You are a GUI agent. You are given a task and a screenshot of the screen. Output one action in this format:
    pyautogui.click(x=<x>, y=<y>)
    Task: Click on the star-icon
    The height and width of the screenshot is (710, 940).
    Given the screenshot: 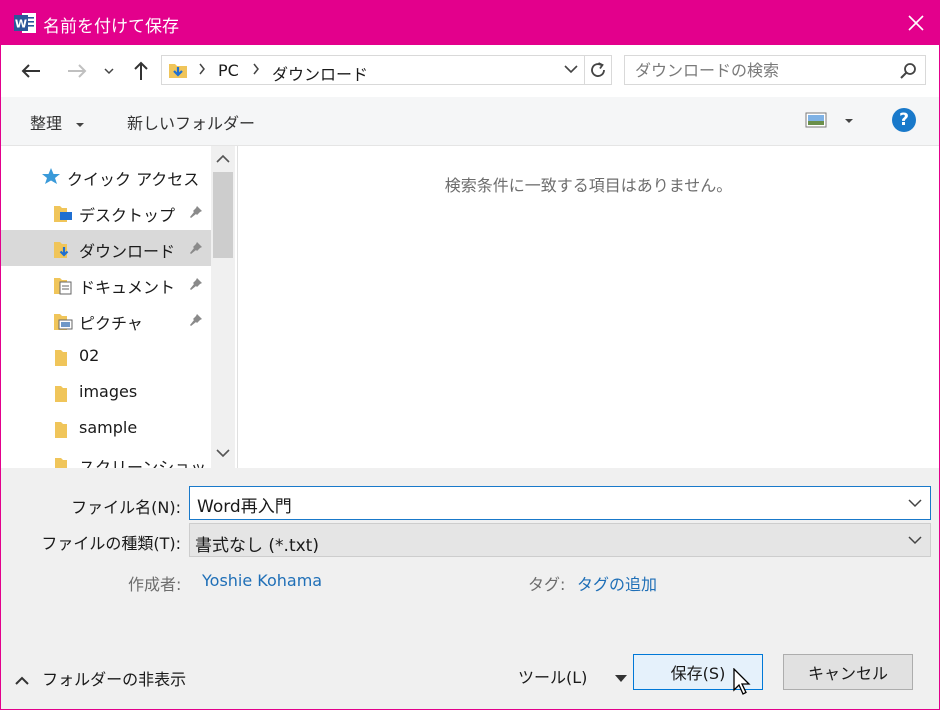 What is the action you would take?
    pyautogui.click(x=51, y=176)
    